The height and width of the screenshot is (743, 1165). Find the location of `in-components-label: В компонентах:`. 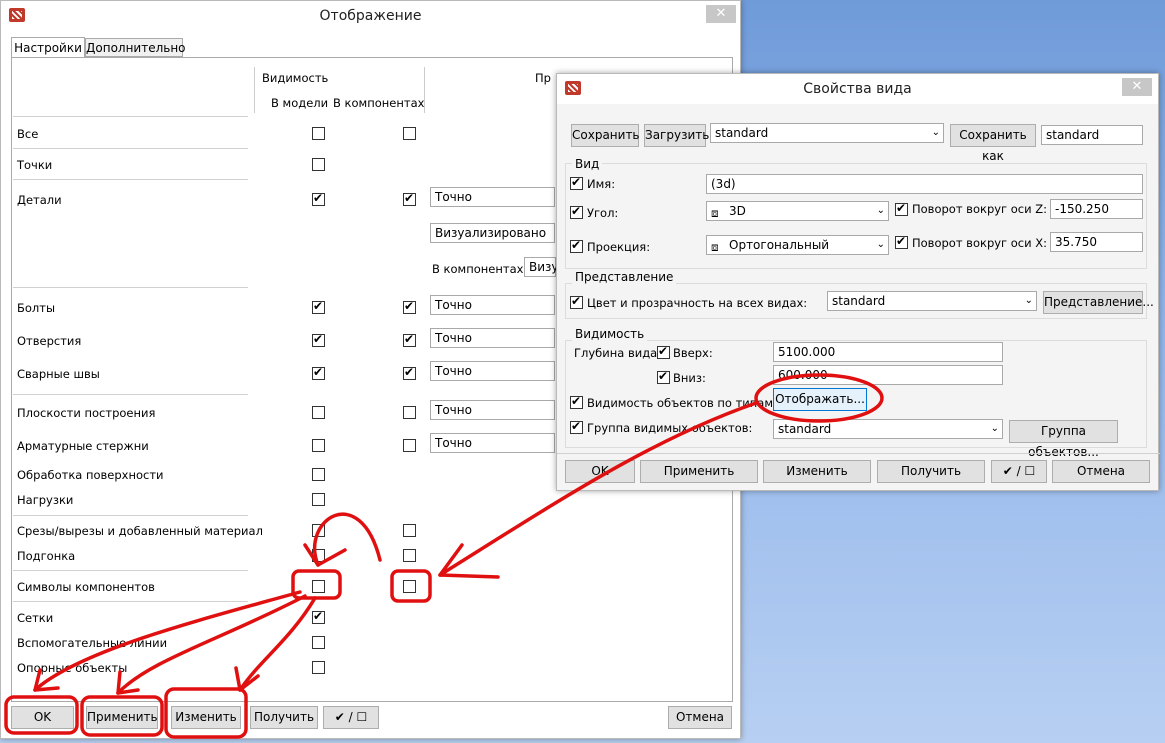

in-components-label: В компонентах: is located at coordinates (480, 269).